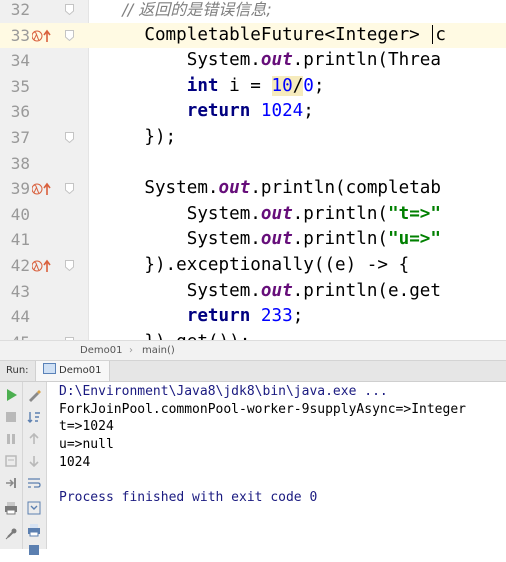 The image size is (506, 562). What do you see at coordinates (20, 214) in the screenshot?
I see `line-number: 40` at bounding box center [20, 214].